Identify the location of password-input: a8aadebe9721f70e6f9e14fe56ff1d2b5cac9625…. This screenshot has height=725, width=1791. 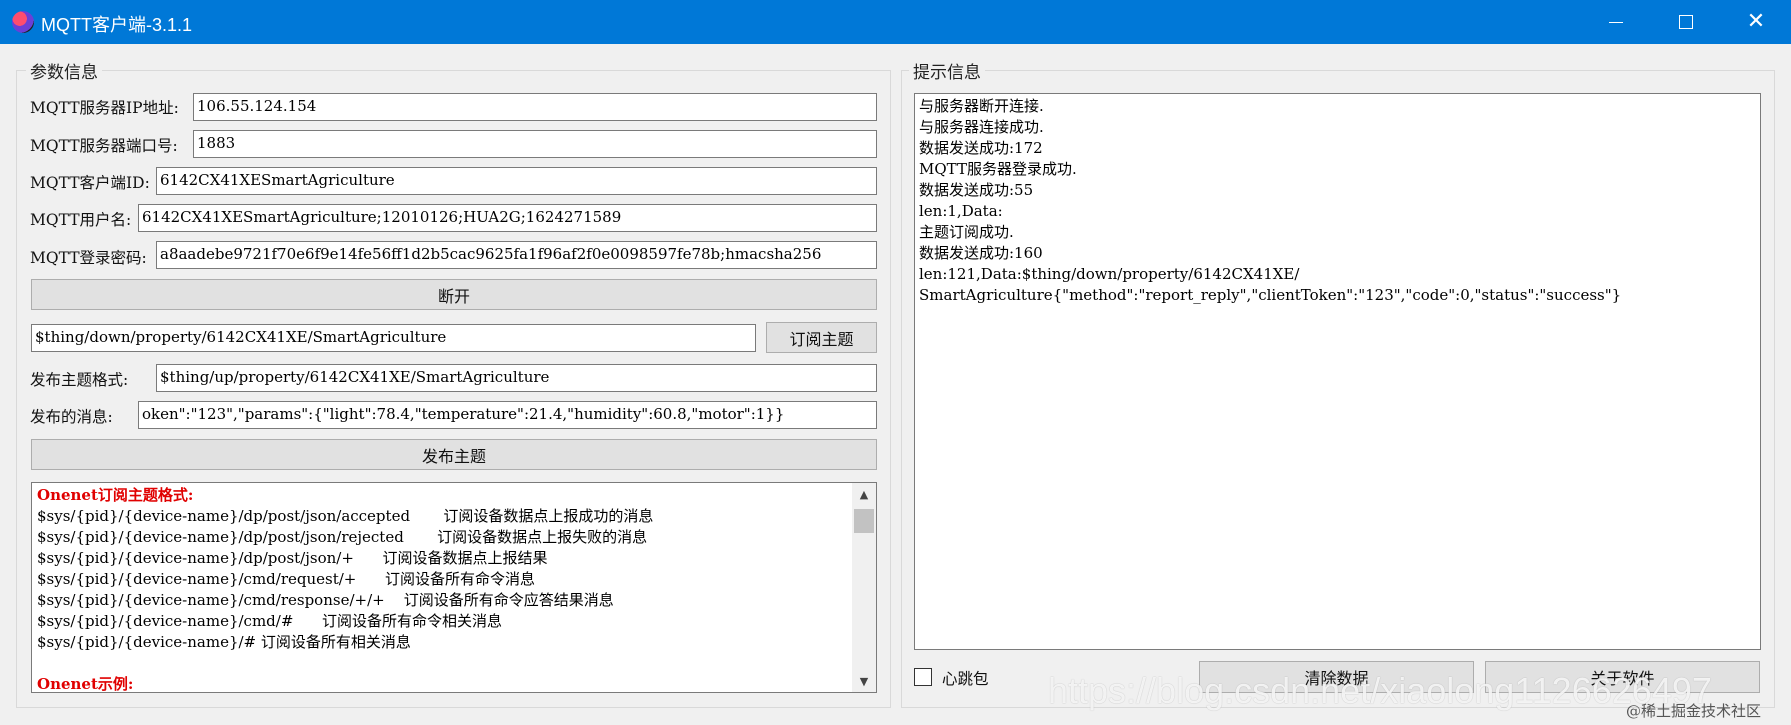
(516, 255).